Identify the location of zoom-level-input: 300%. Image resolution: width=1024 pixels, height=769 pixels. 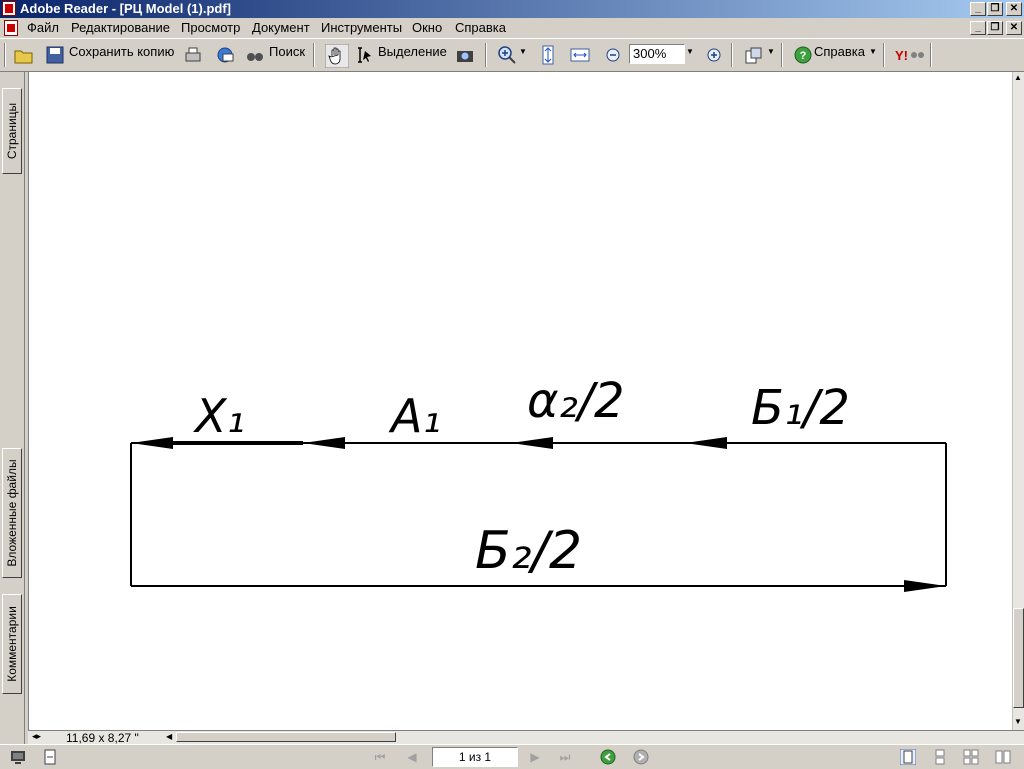
(657, 54).